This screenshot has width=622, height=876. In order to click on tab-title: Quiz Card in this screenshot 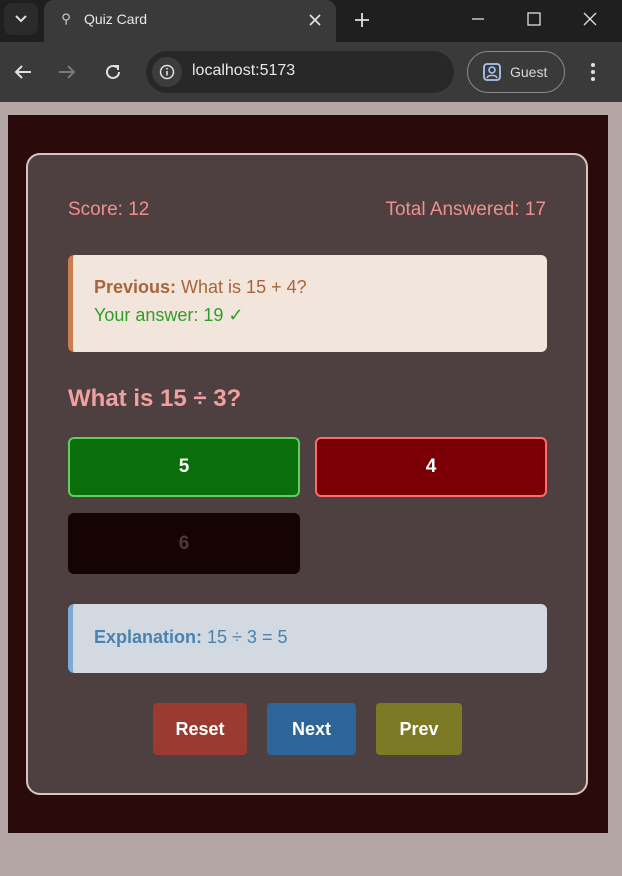, I will do `click(116, 19)`.